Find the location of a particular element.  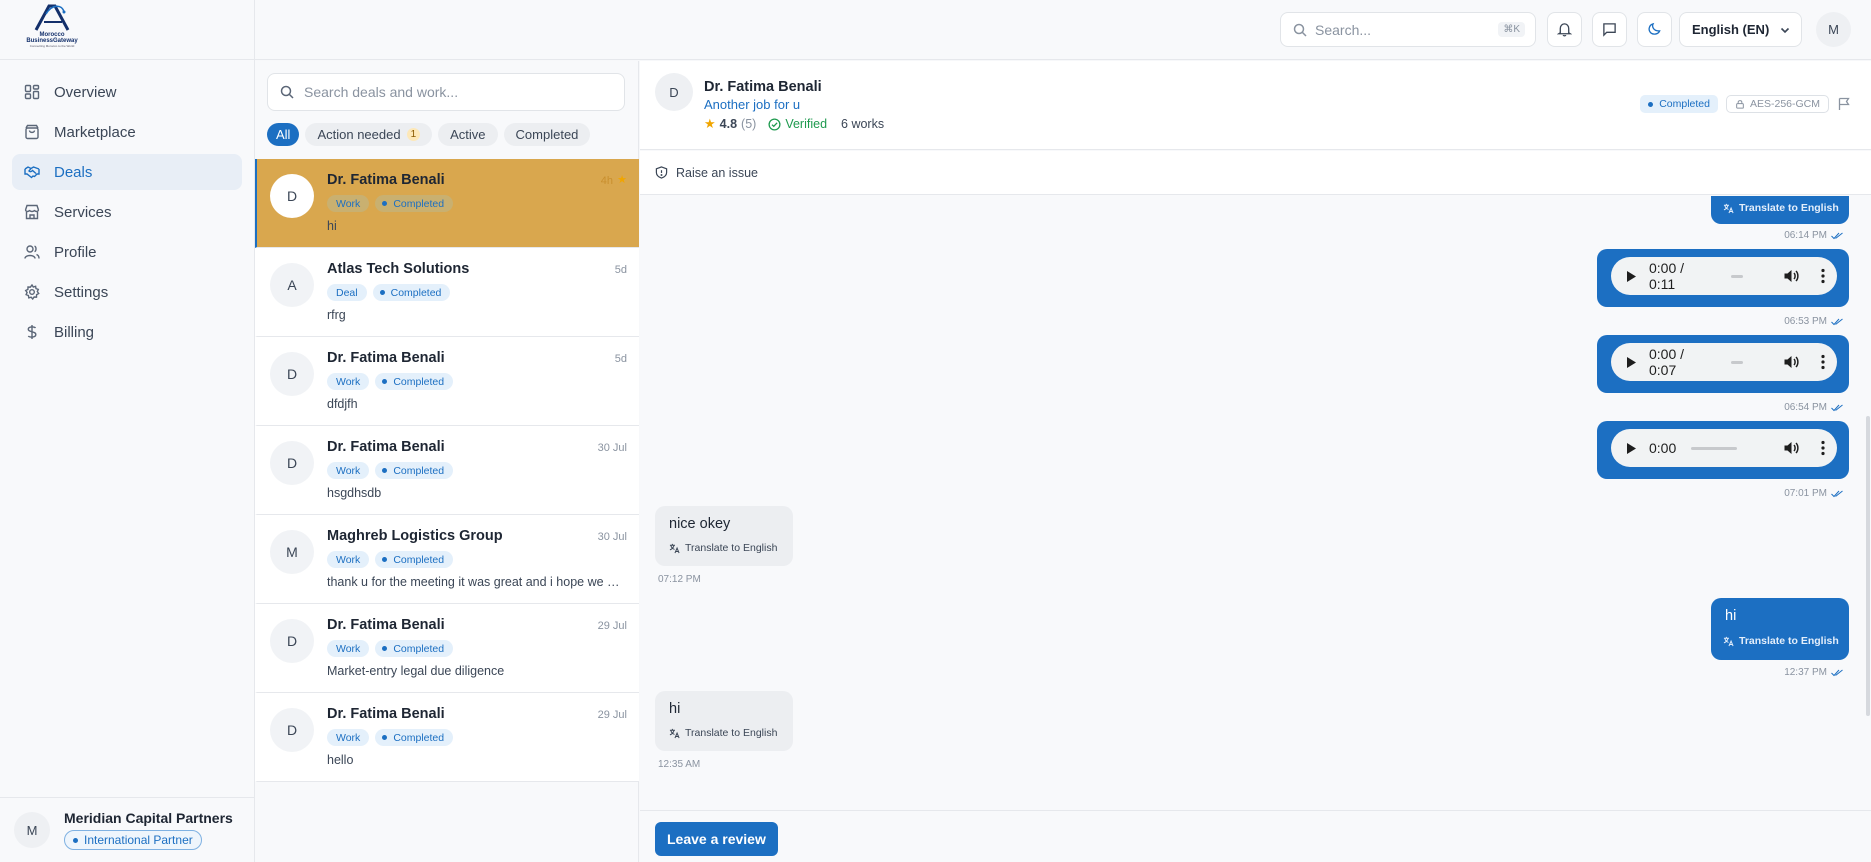

global-search-input is located at coordinates (1395, 29).